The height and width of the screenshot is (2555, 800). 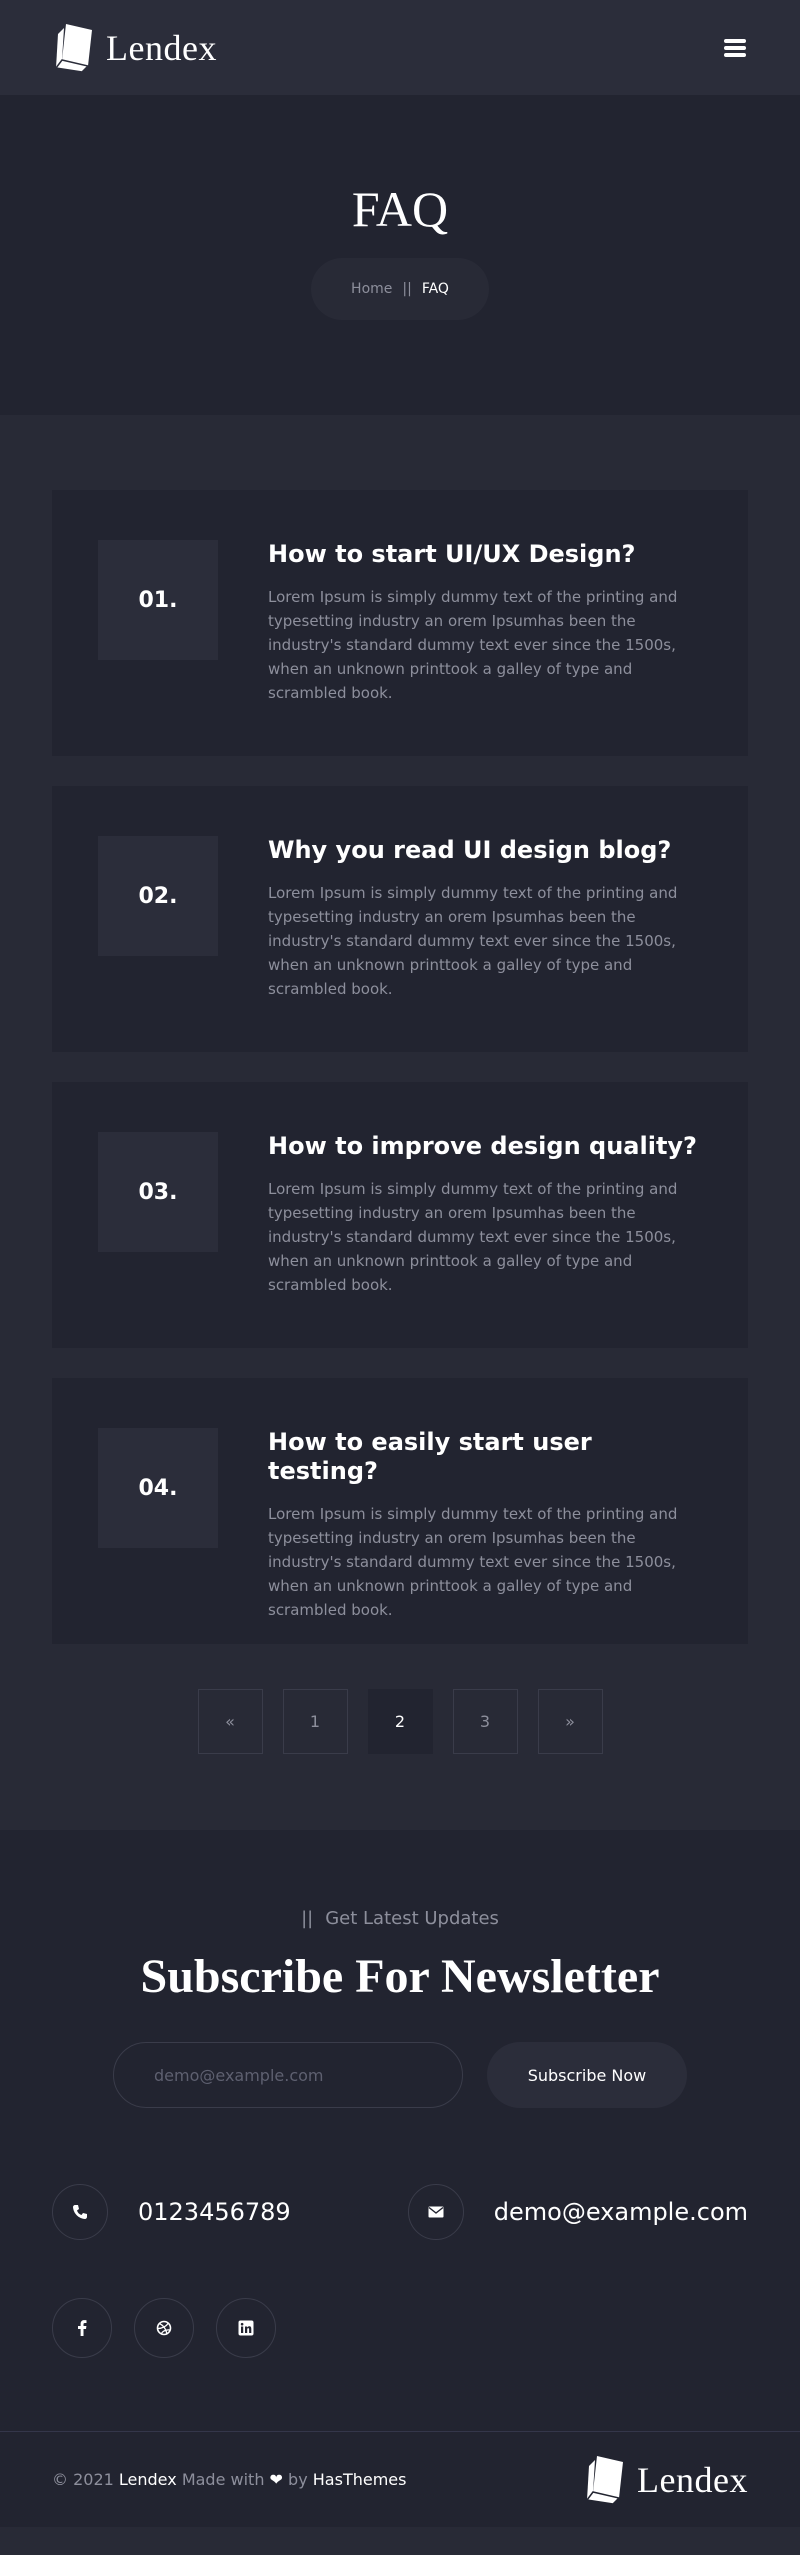 What do you see at coordinates (692, 2479) in the screenshot?
I see `footer-brand-name: Lendex` at bounding box center [692, 2479].